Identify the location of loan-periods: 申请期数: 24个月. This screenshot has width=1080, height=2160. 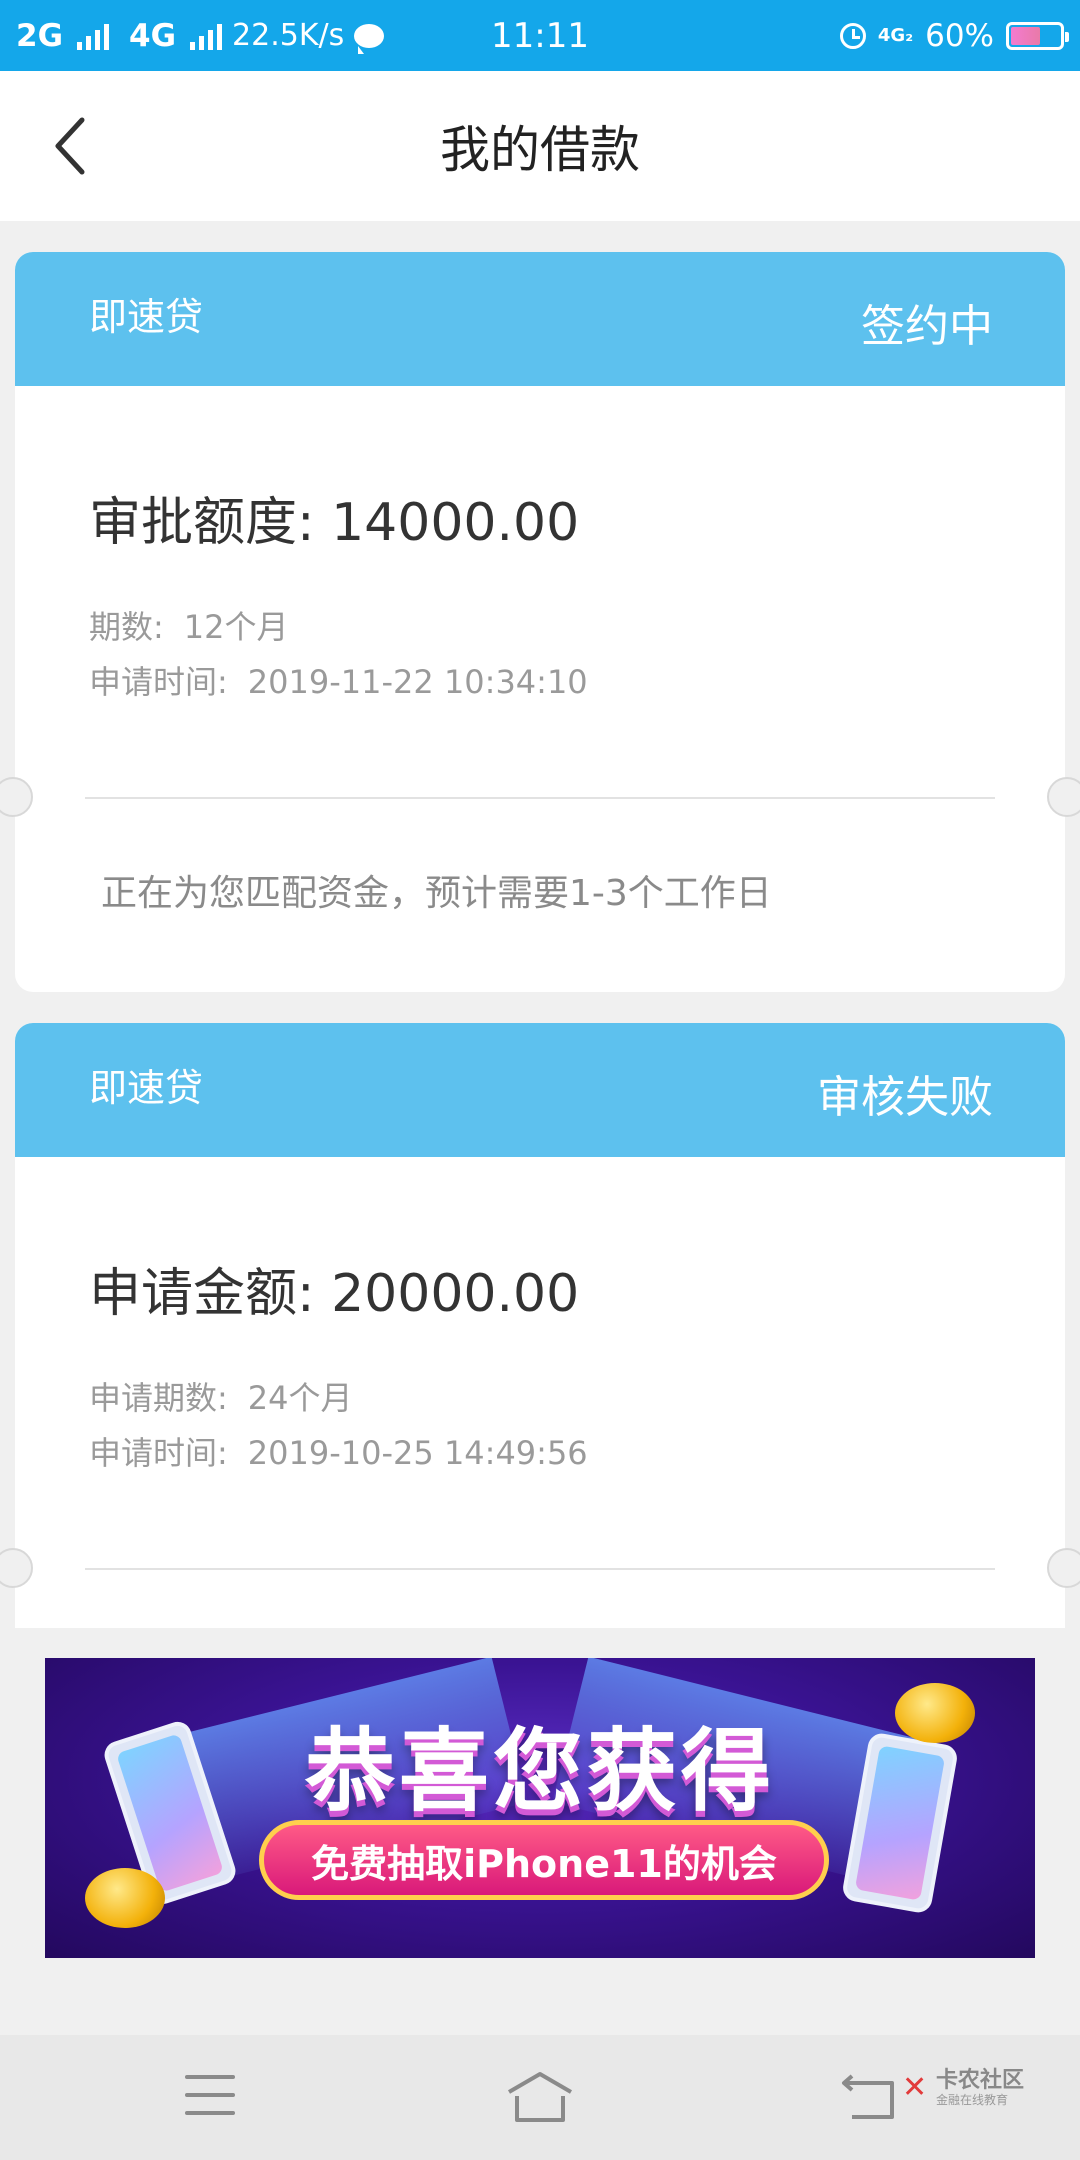
(221, 1396).